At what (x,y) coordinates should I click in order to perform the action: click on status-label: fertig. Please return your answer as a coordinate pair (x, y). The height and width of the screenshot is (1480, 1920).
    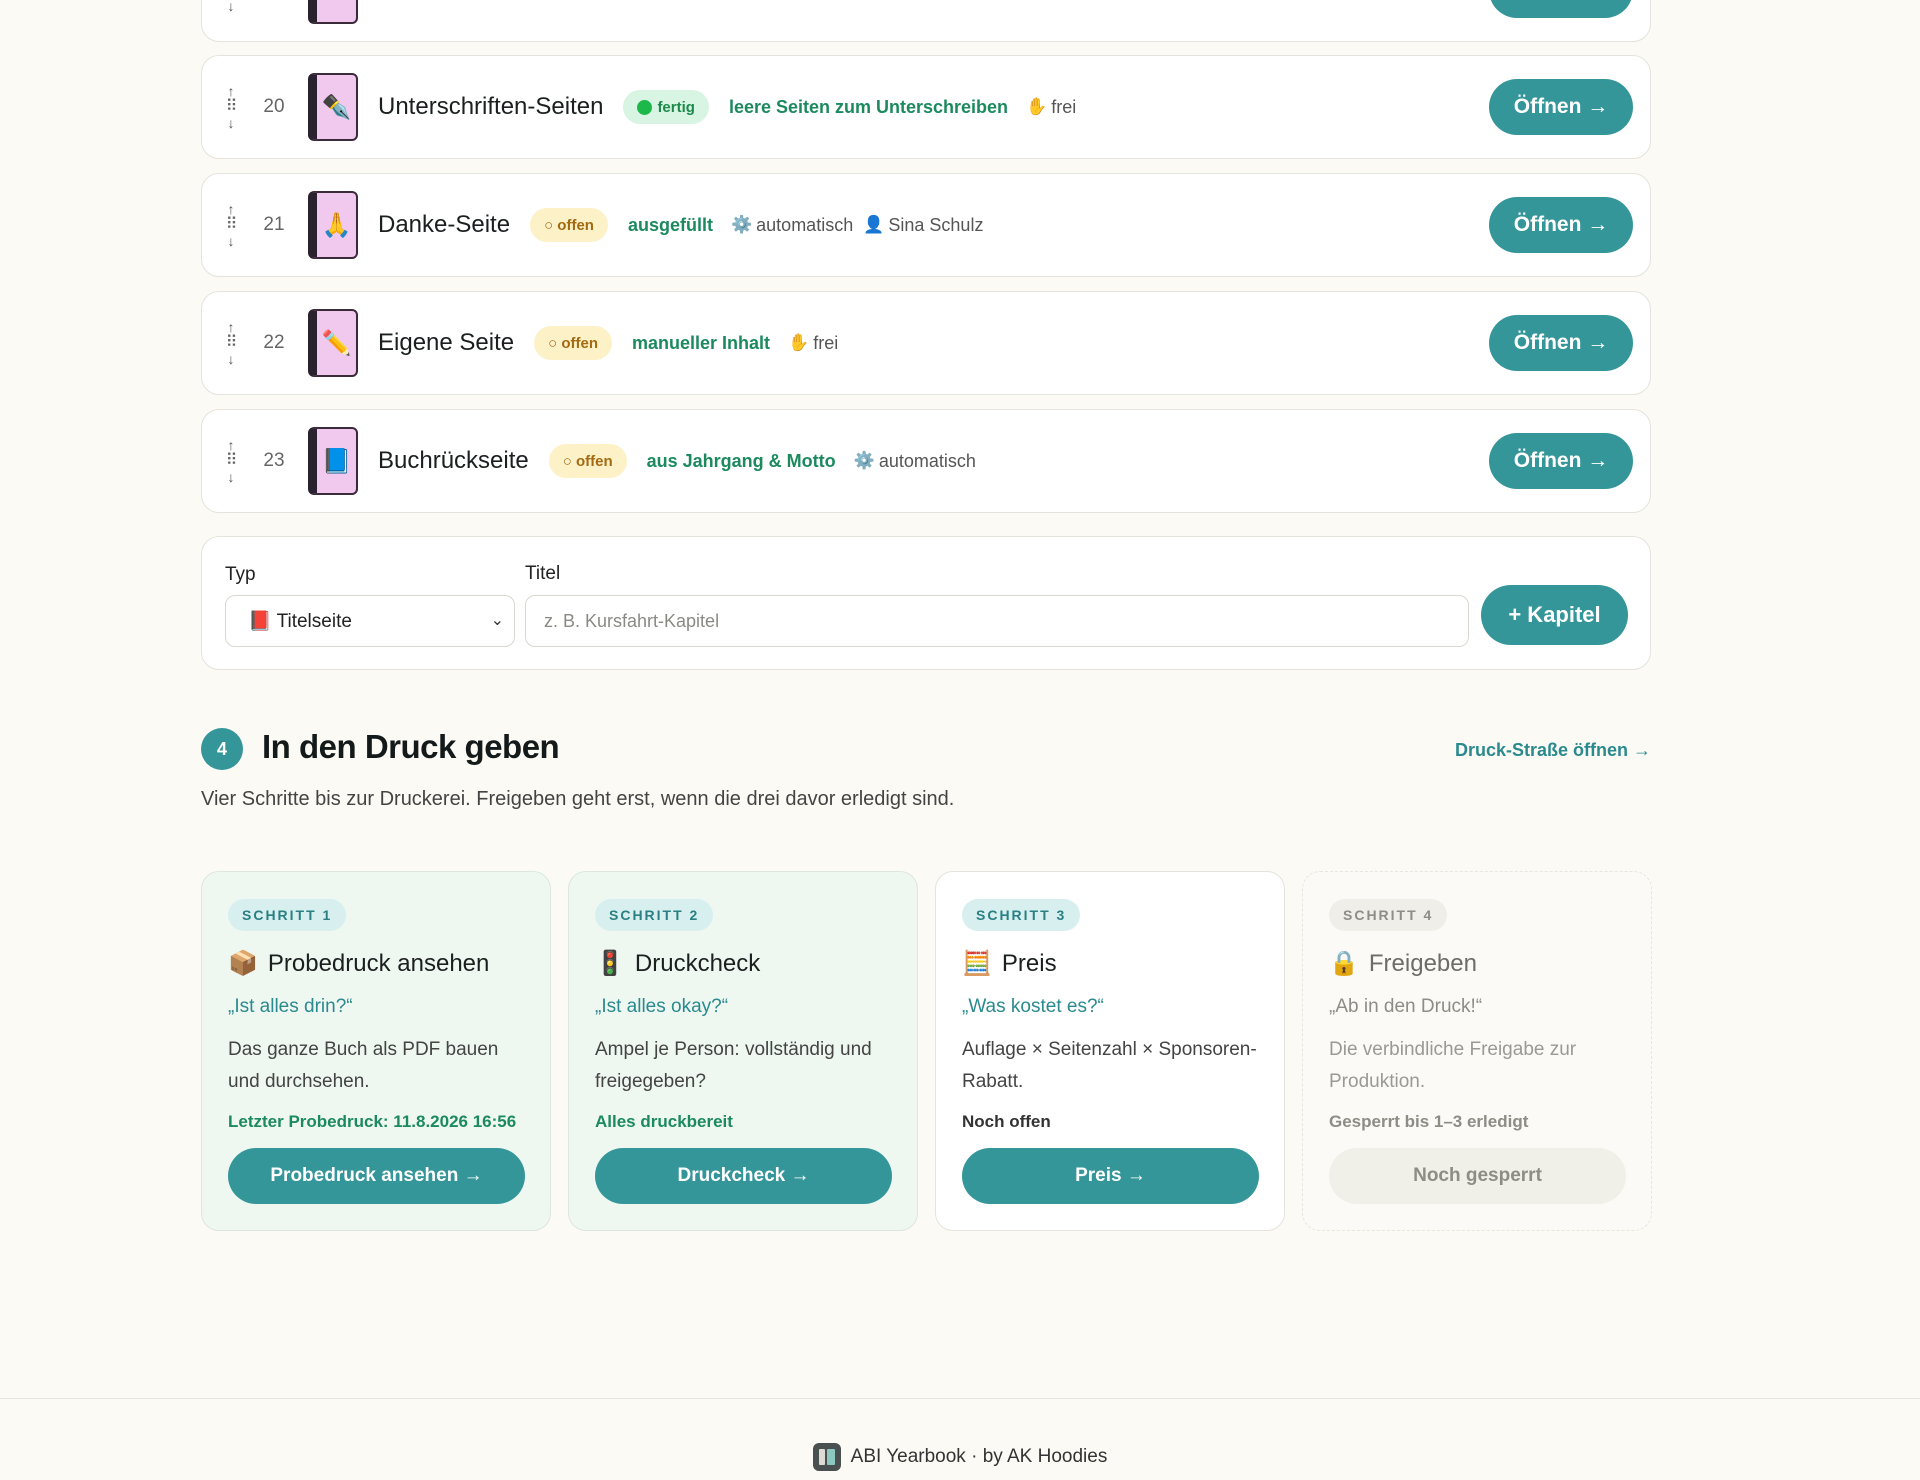
    Looking at the image, I should click on (676, 107).